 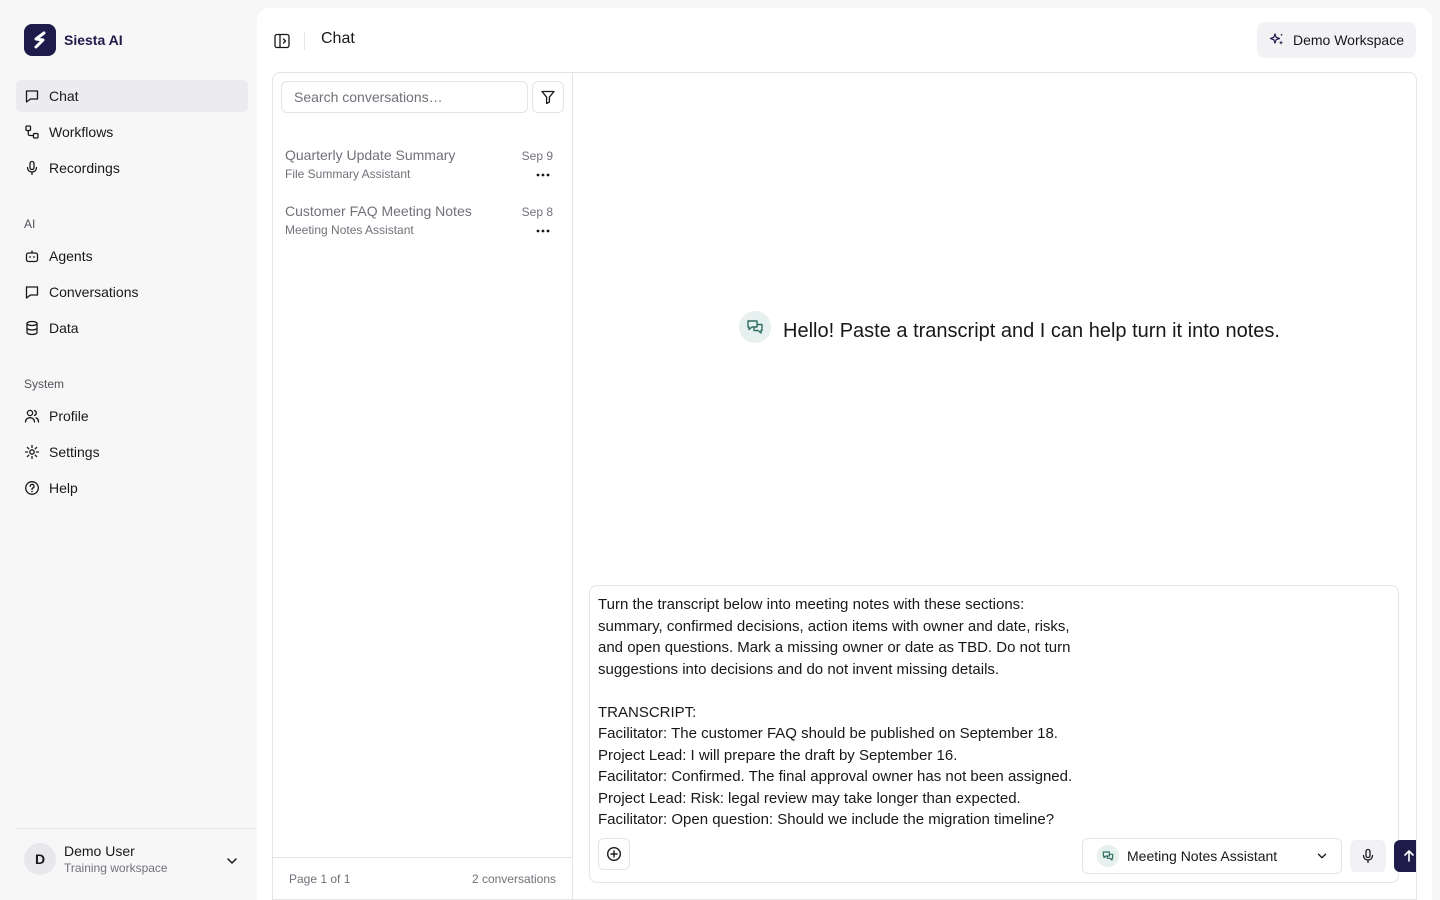 What do you see at coordinates (1202, 856) in the screenshot?
I see `agent-select-label: Meeting Notes Assistant` at bounding box center [1202, 856].